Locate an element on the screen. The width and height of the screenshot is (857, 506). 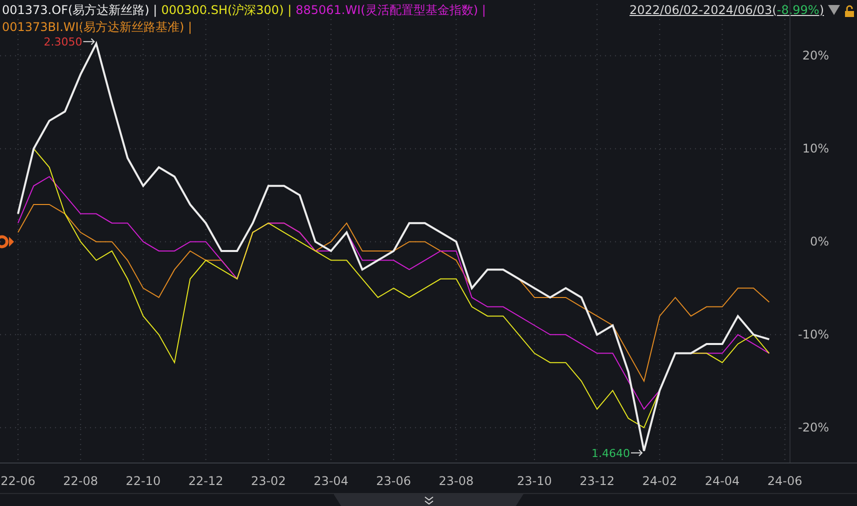
start-marker-icon is located at coordinates (7, 241).